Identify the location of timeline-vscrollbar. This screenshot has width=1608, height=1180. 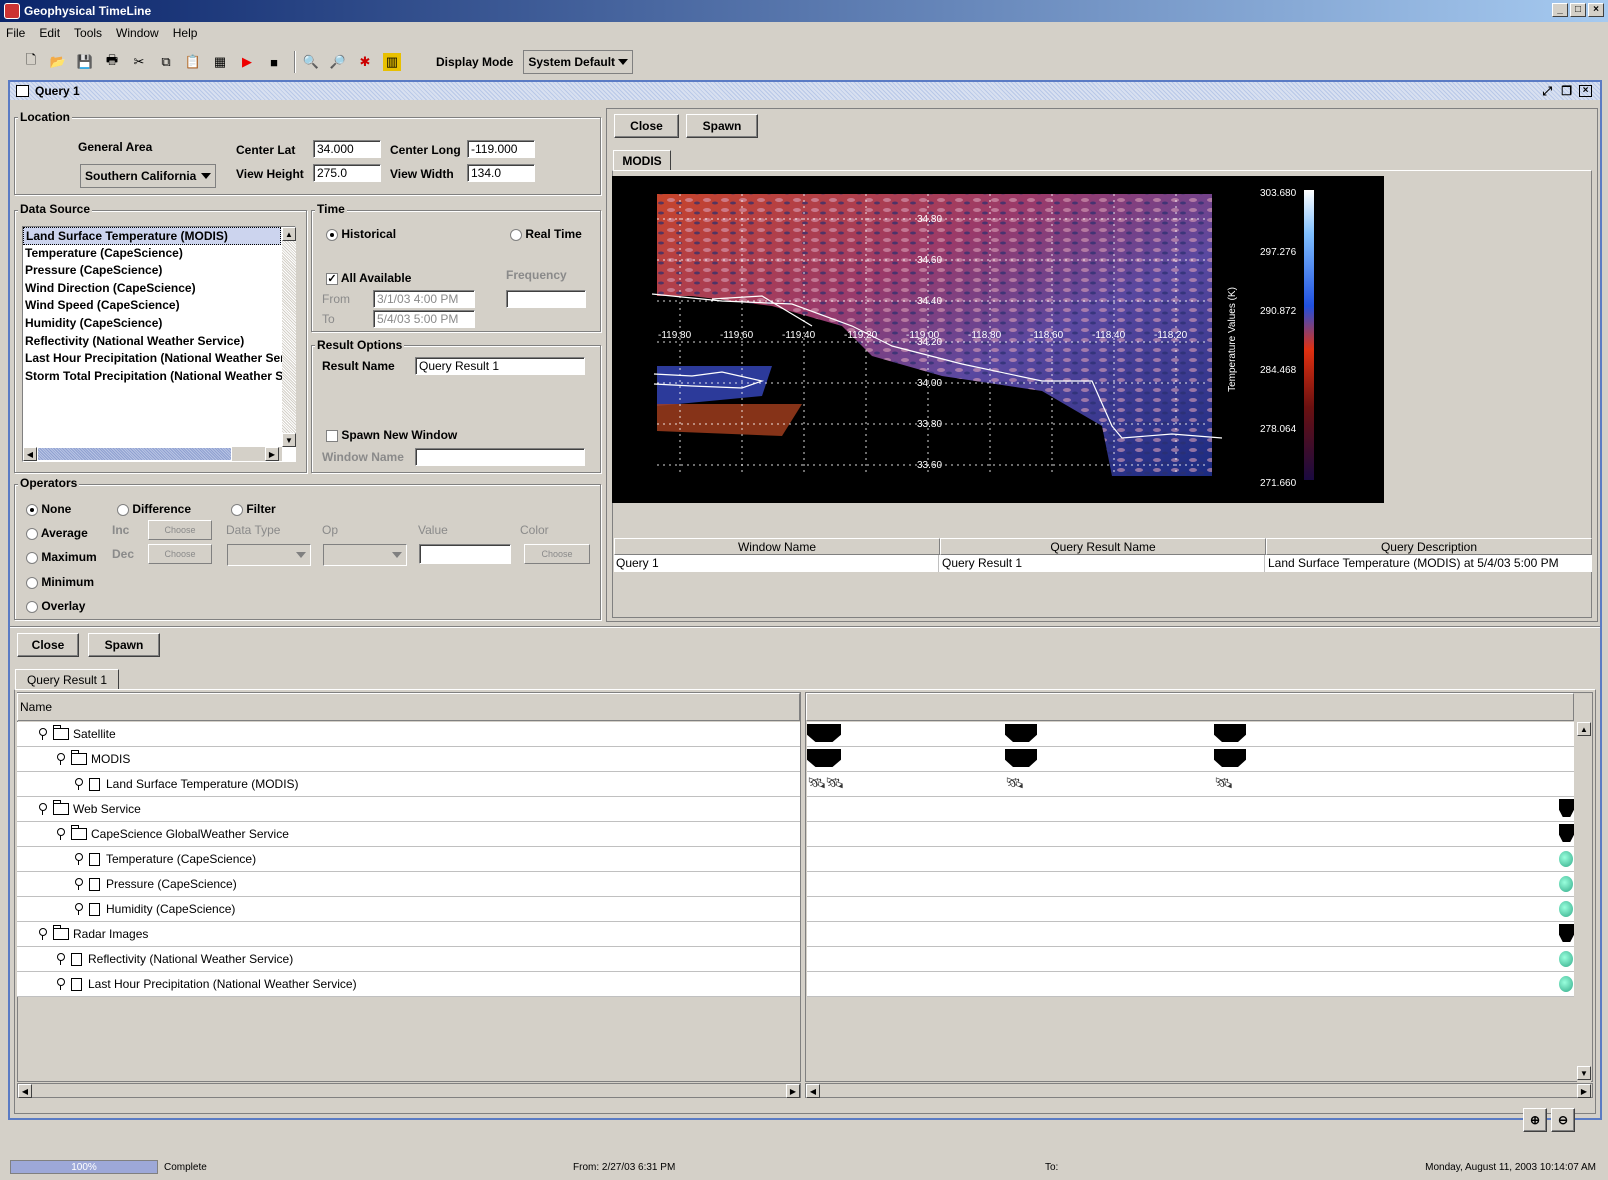
(1584, 902).